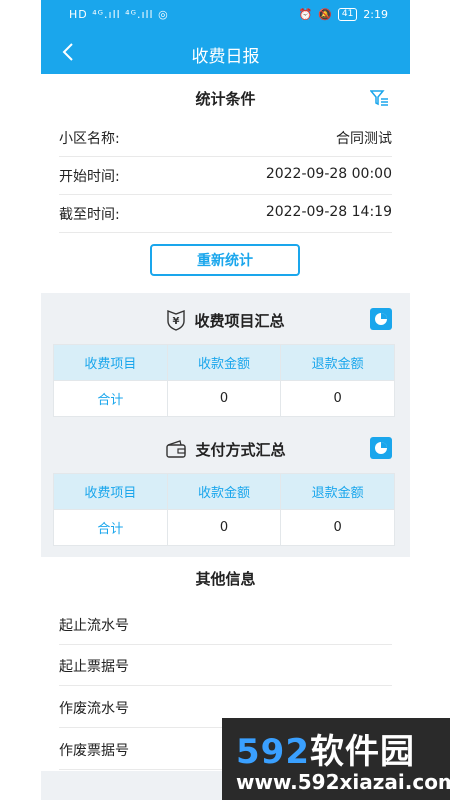 The width and height of the screenshot is (450, 800). I want to click on info-label: 作废流水号, so click(94, 709).